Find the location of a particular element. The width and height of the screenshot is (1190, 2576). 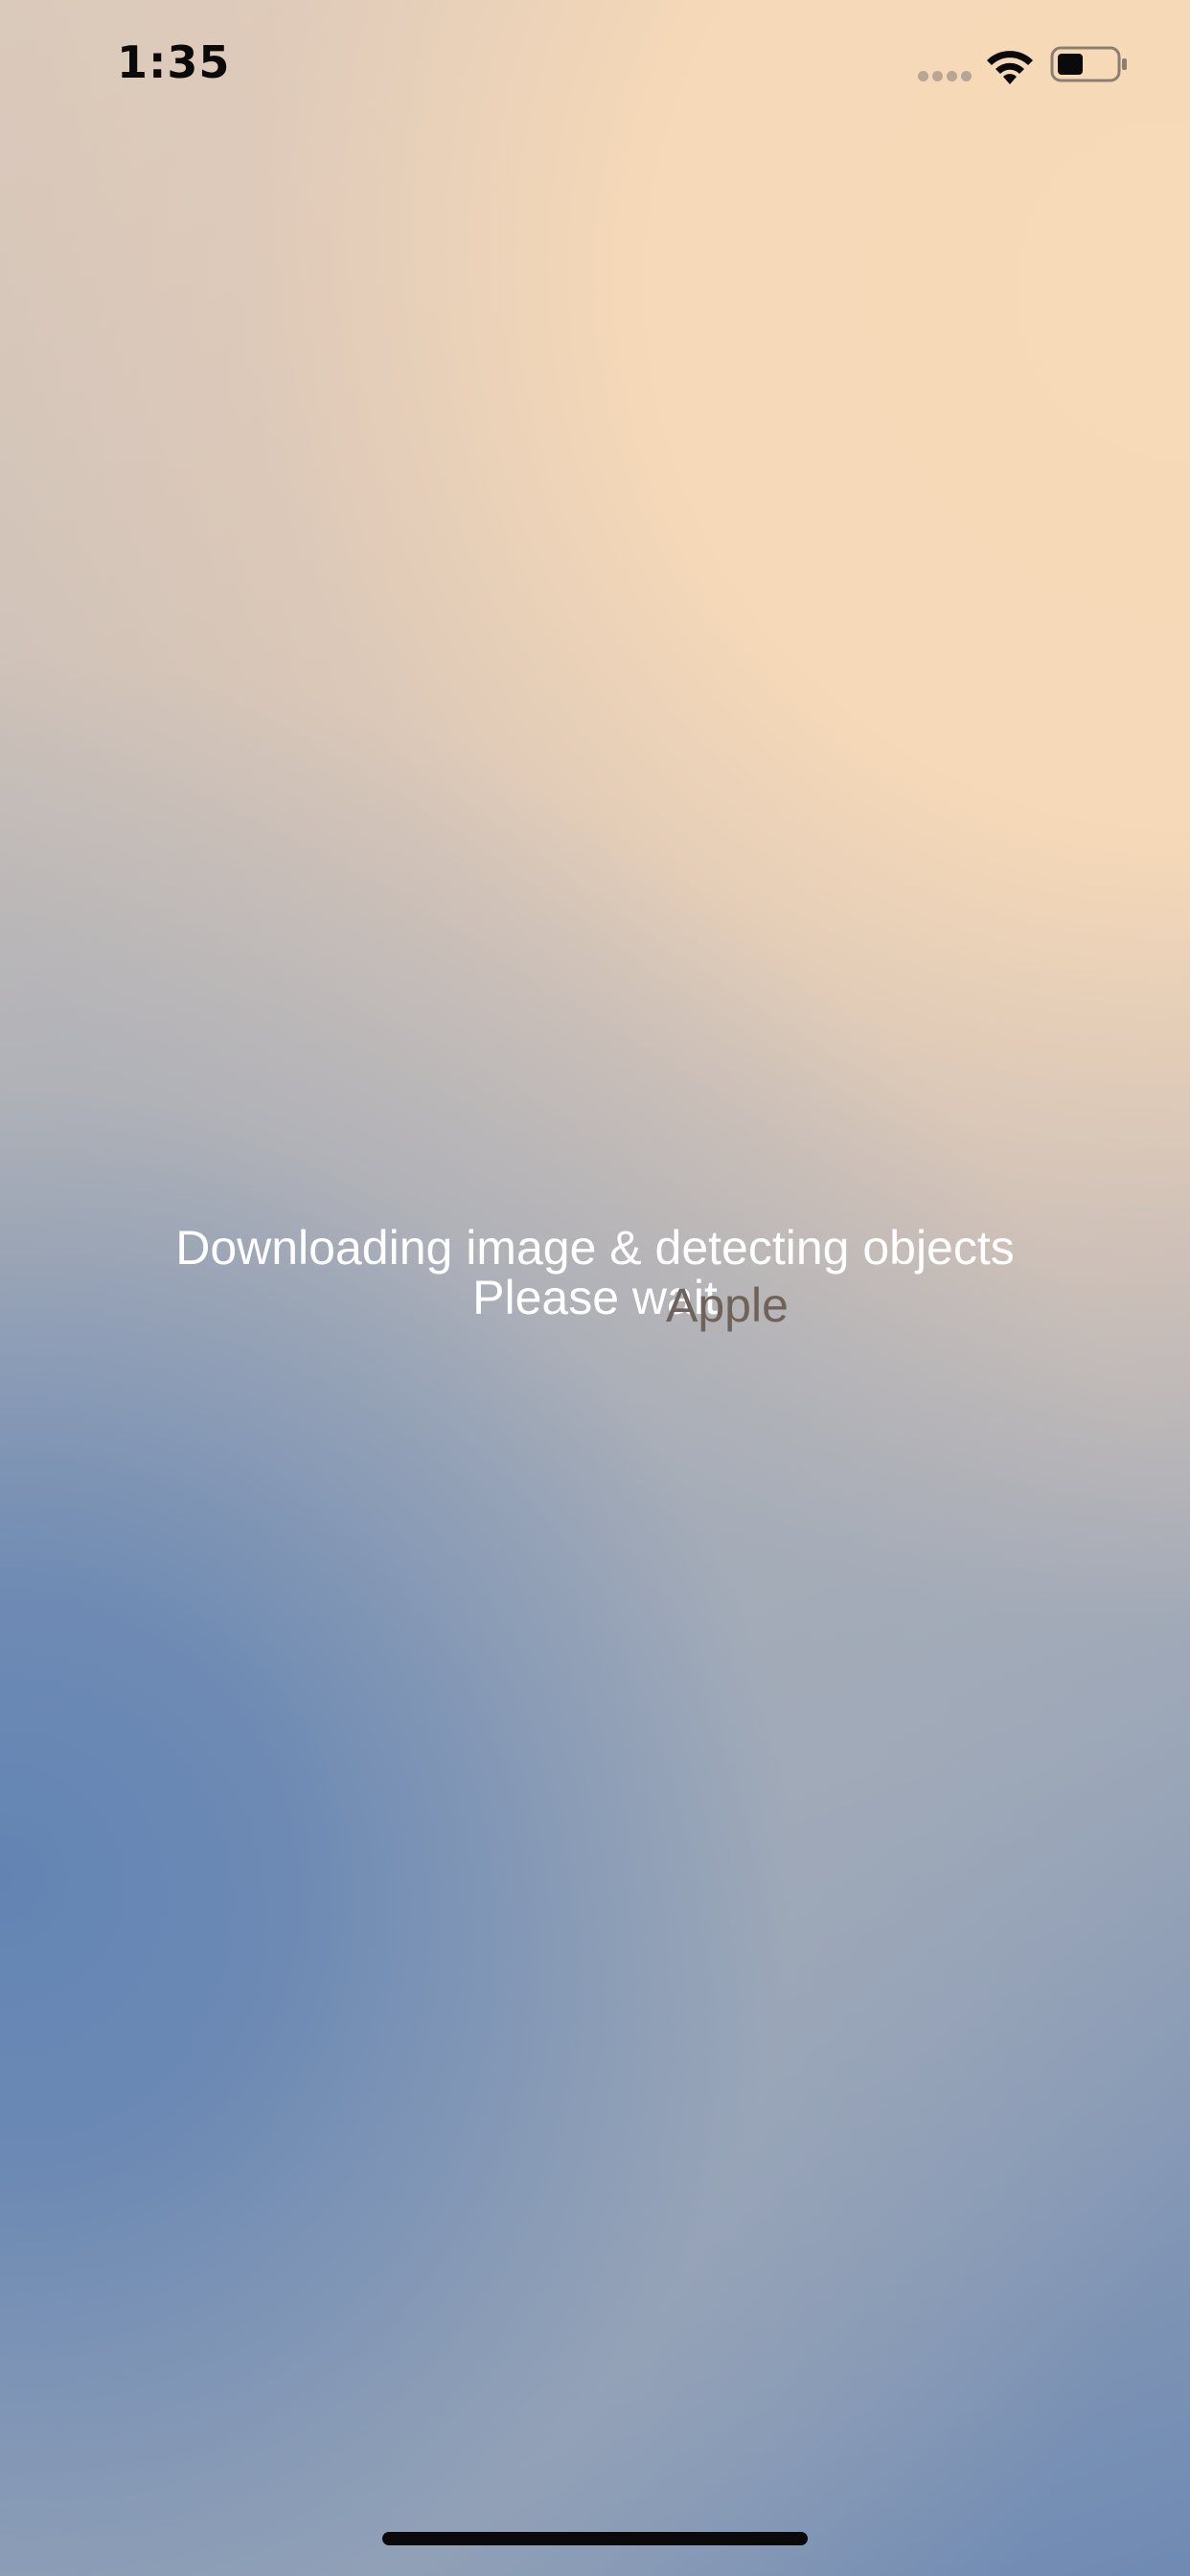

status-bar: 1:35 is located at coordinates (595, 67).